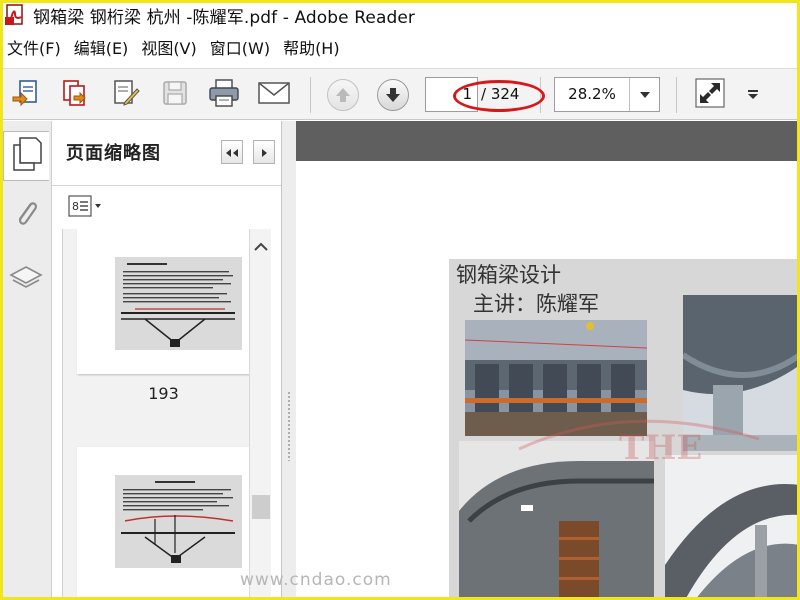  I want to click on double-chevron-left-icon, so click(232, 152).